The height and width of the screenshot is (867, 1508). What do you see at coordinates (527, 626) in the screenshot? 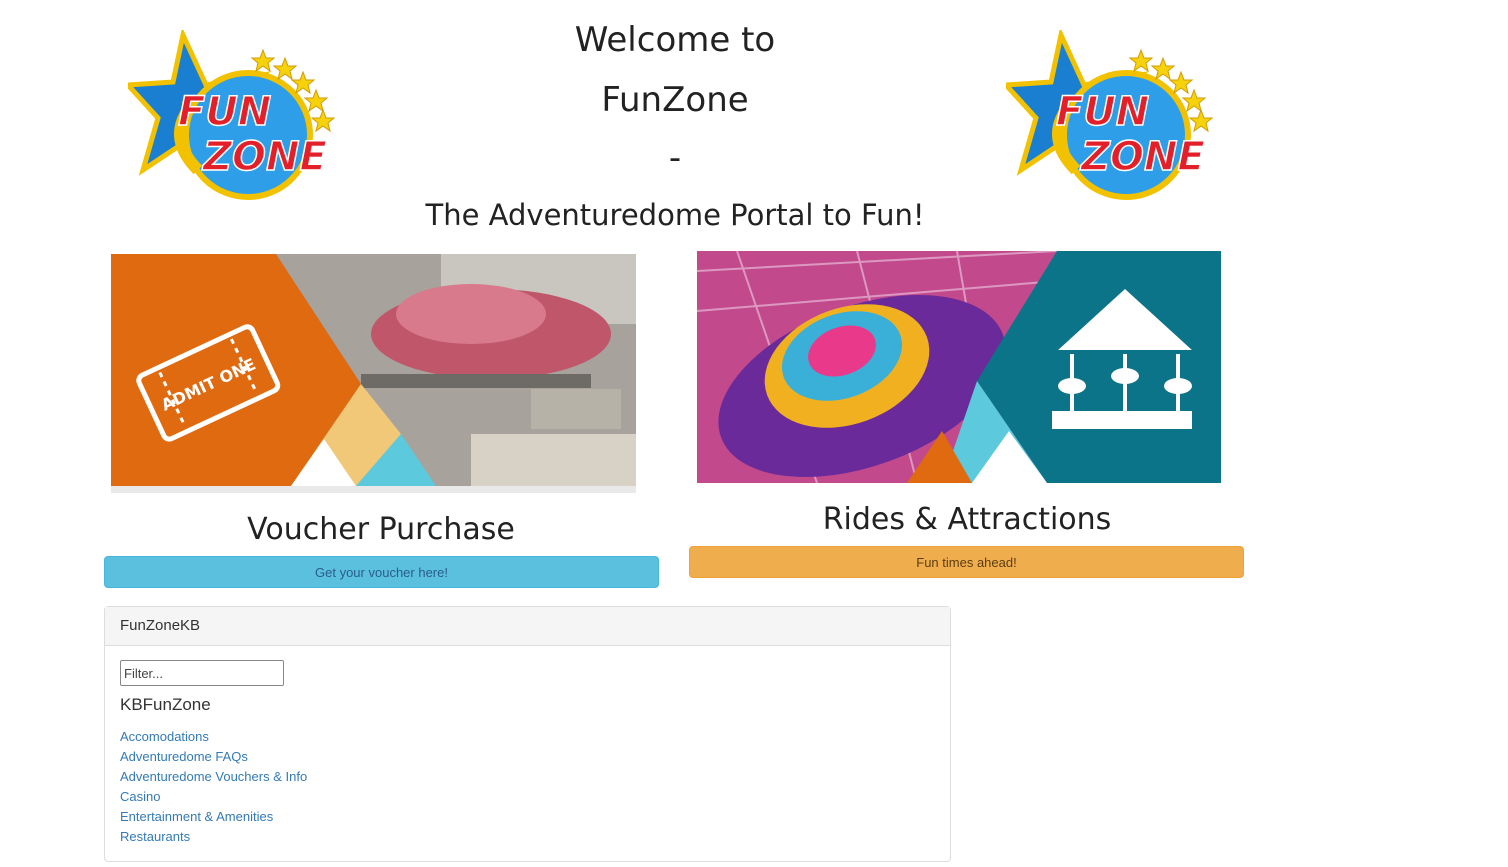
I see `kb-panel-header: FunZoneKB` at bounding box center [527, 626].